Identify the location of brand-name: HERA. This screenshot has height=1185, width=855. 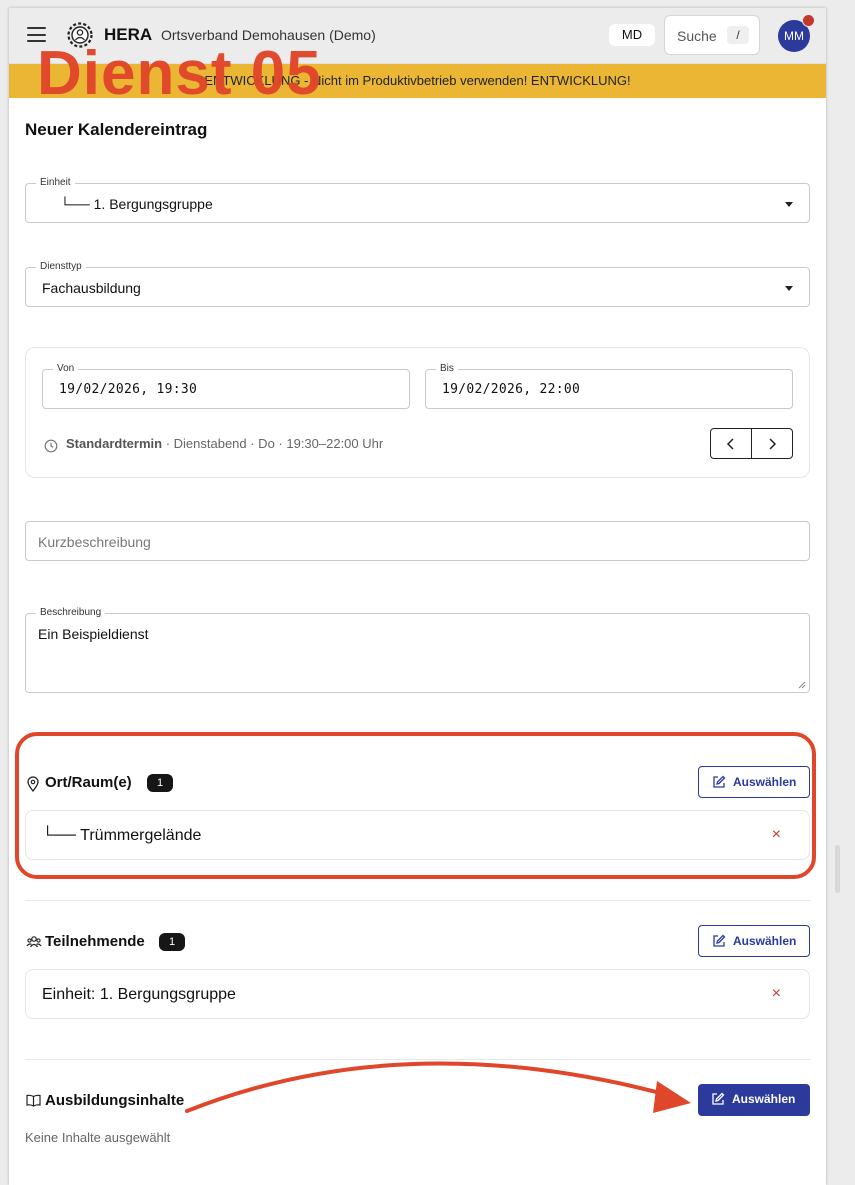
(128, 34).